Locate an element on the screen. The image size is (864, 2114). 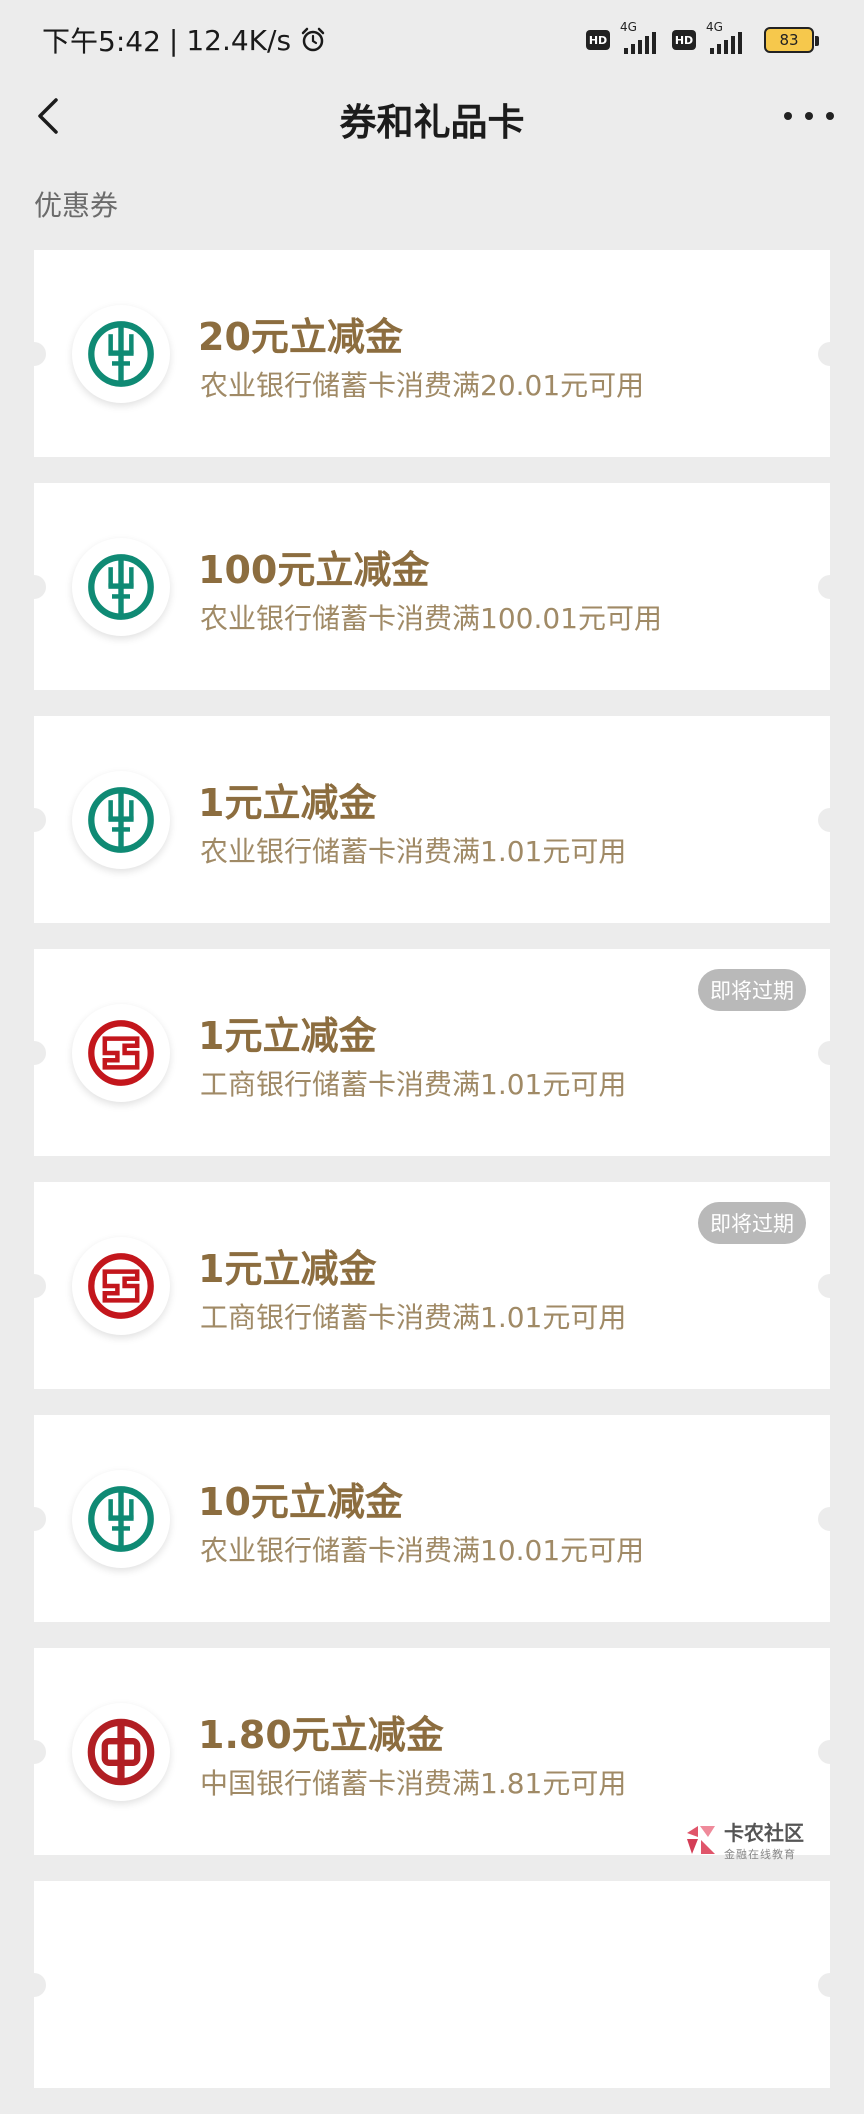
signal-sim2-icon: 4G is located at coordinates (727, 38).